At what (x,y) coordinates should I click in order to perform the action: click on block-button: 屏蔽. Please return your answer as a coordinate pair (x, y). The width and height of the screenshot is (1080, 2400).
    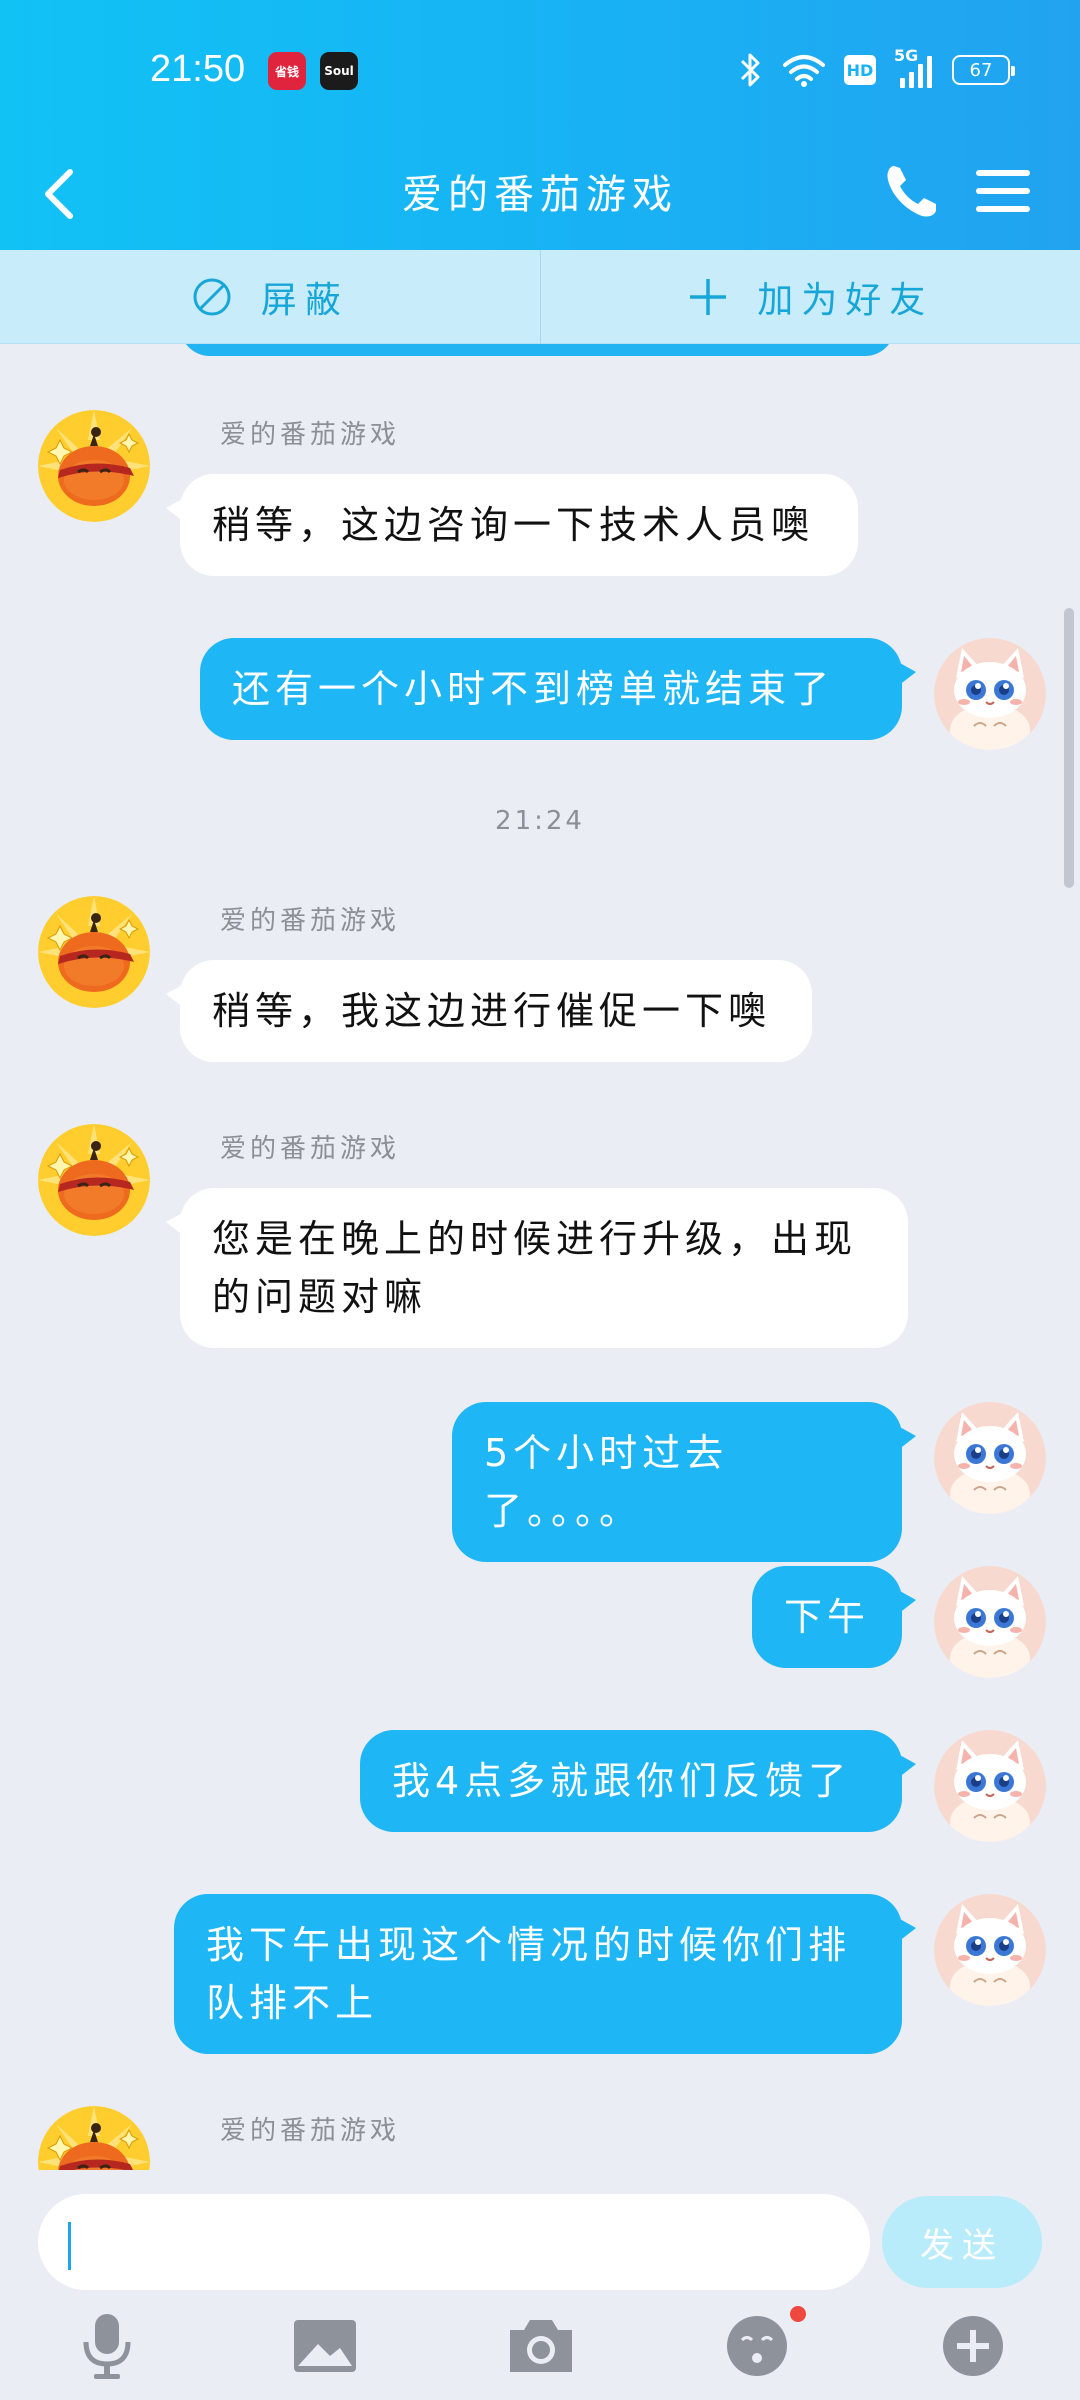
    Looking at the image, I should click on (270, 296).